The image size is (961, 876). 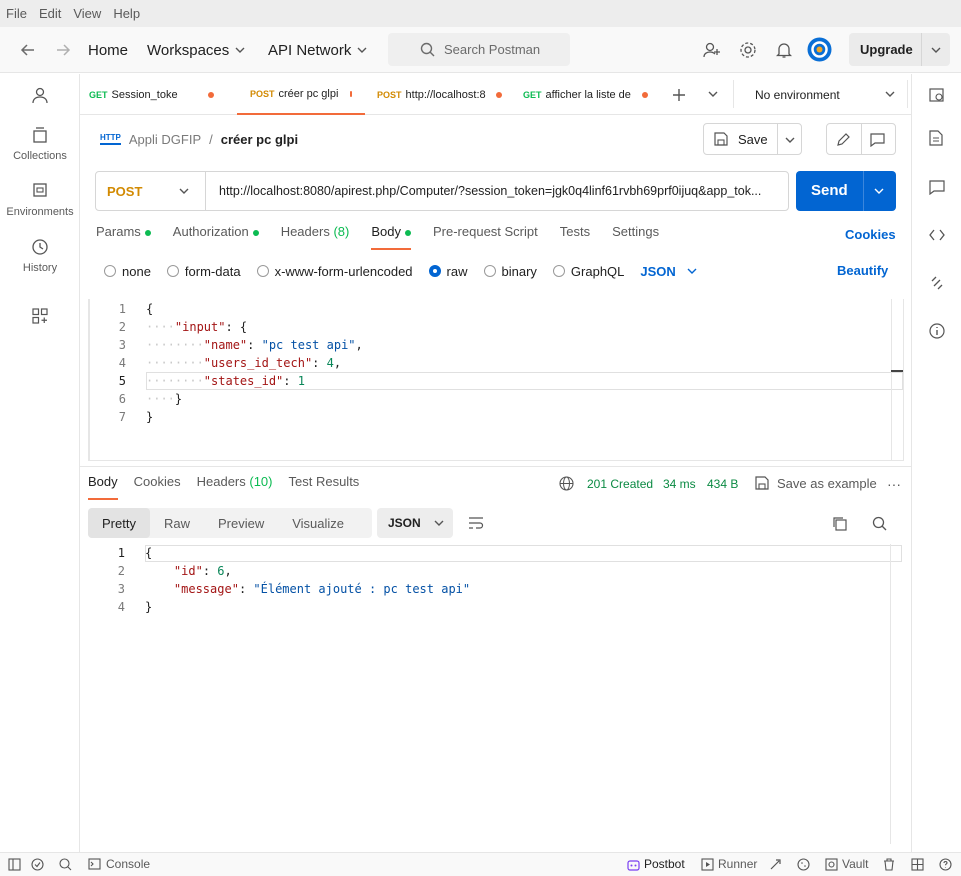 I want to click on invite-user-icon, so click(x=712, y=50).